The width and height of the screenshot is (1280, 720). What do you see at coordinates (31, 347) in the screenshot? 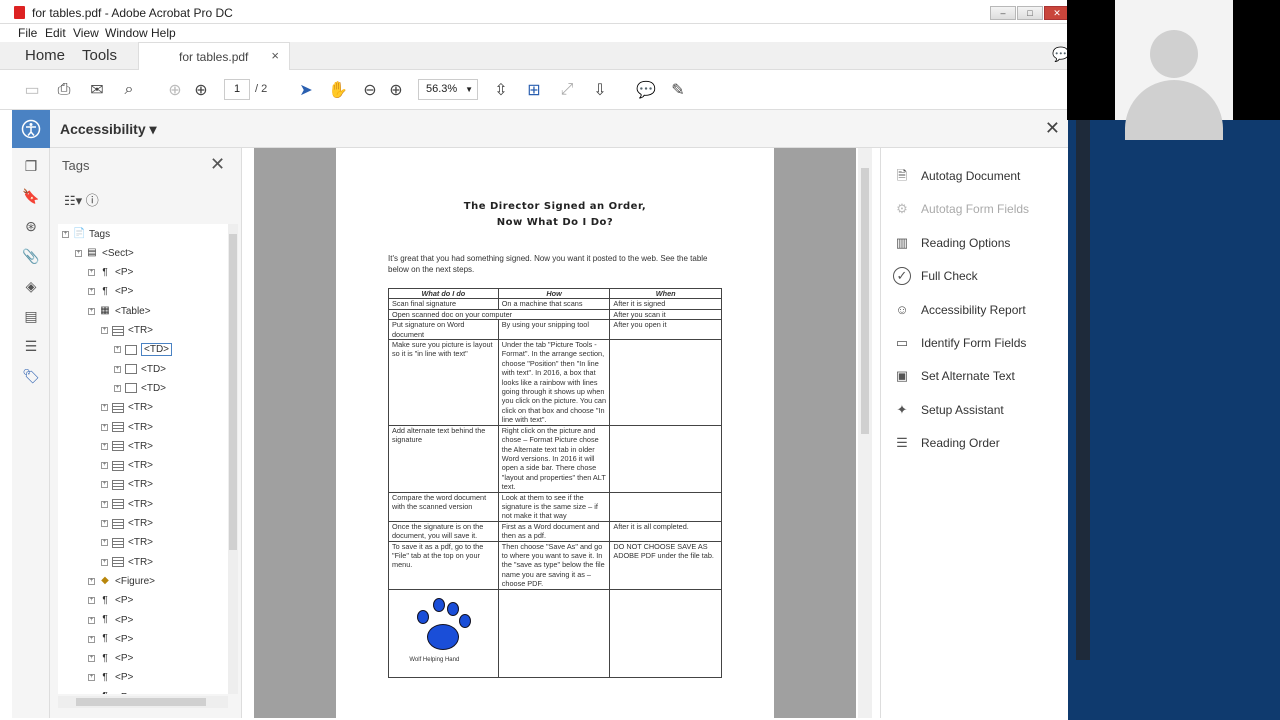
I see `order-icon: ☰` at bounding box center [31, 347].